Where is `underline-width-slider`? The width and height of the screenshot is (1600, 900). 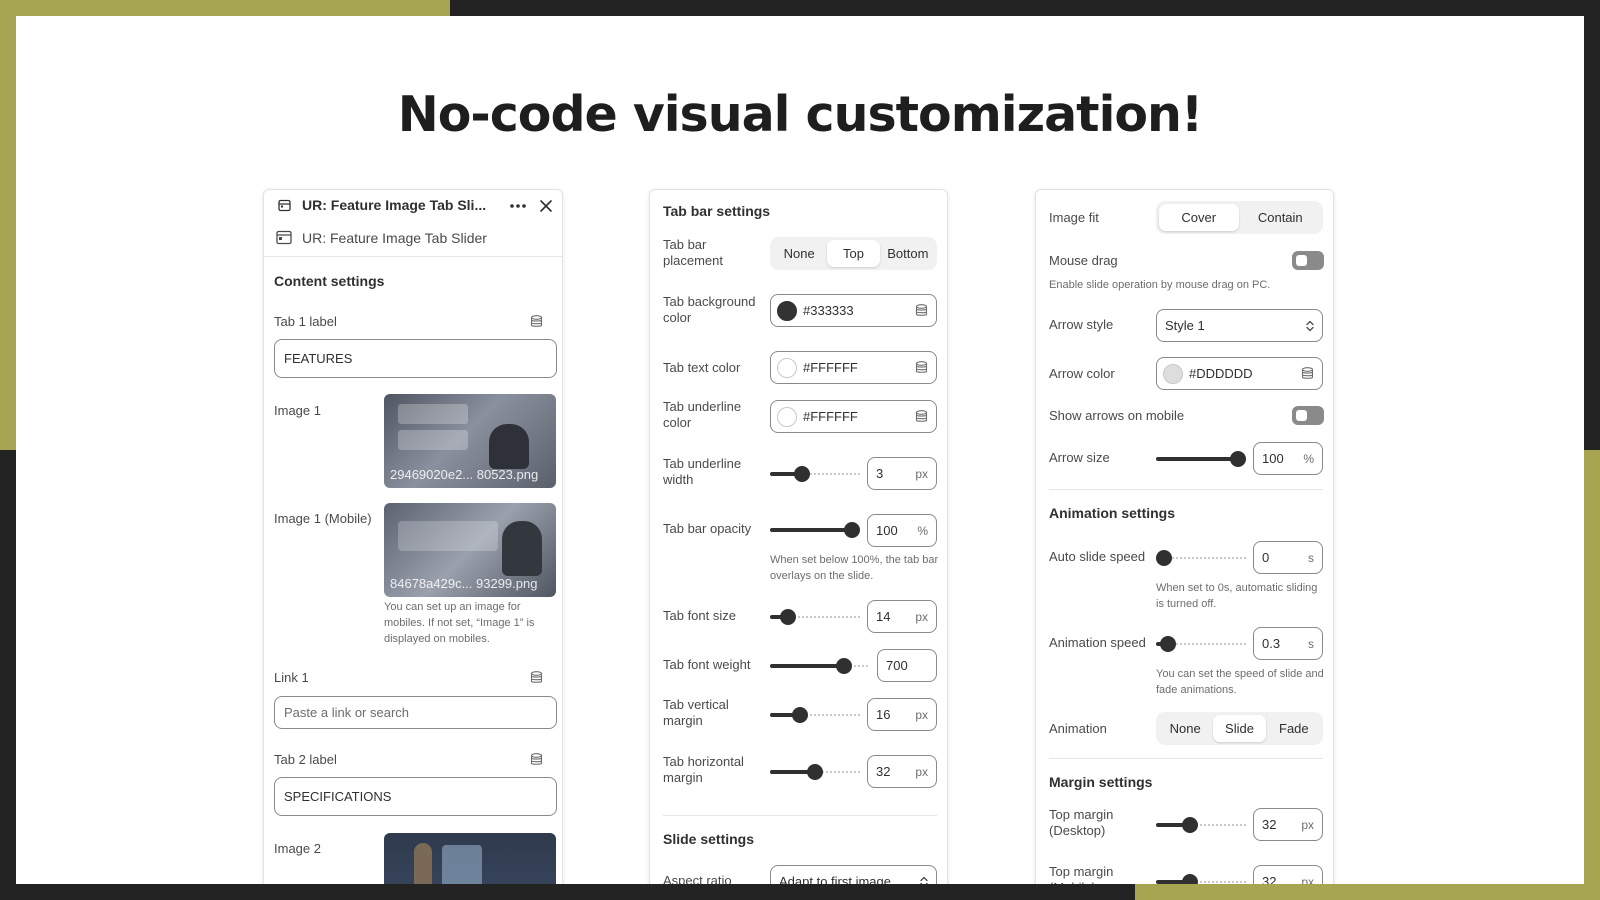
underline-width-slider is located at coordinates (815, 474).